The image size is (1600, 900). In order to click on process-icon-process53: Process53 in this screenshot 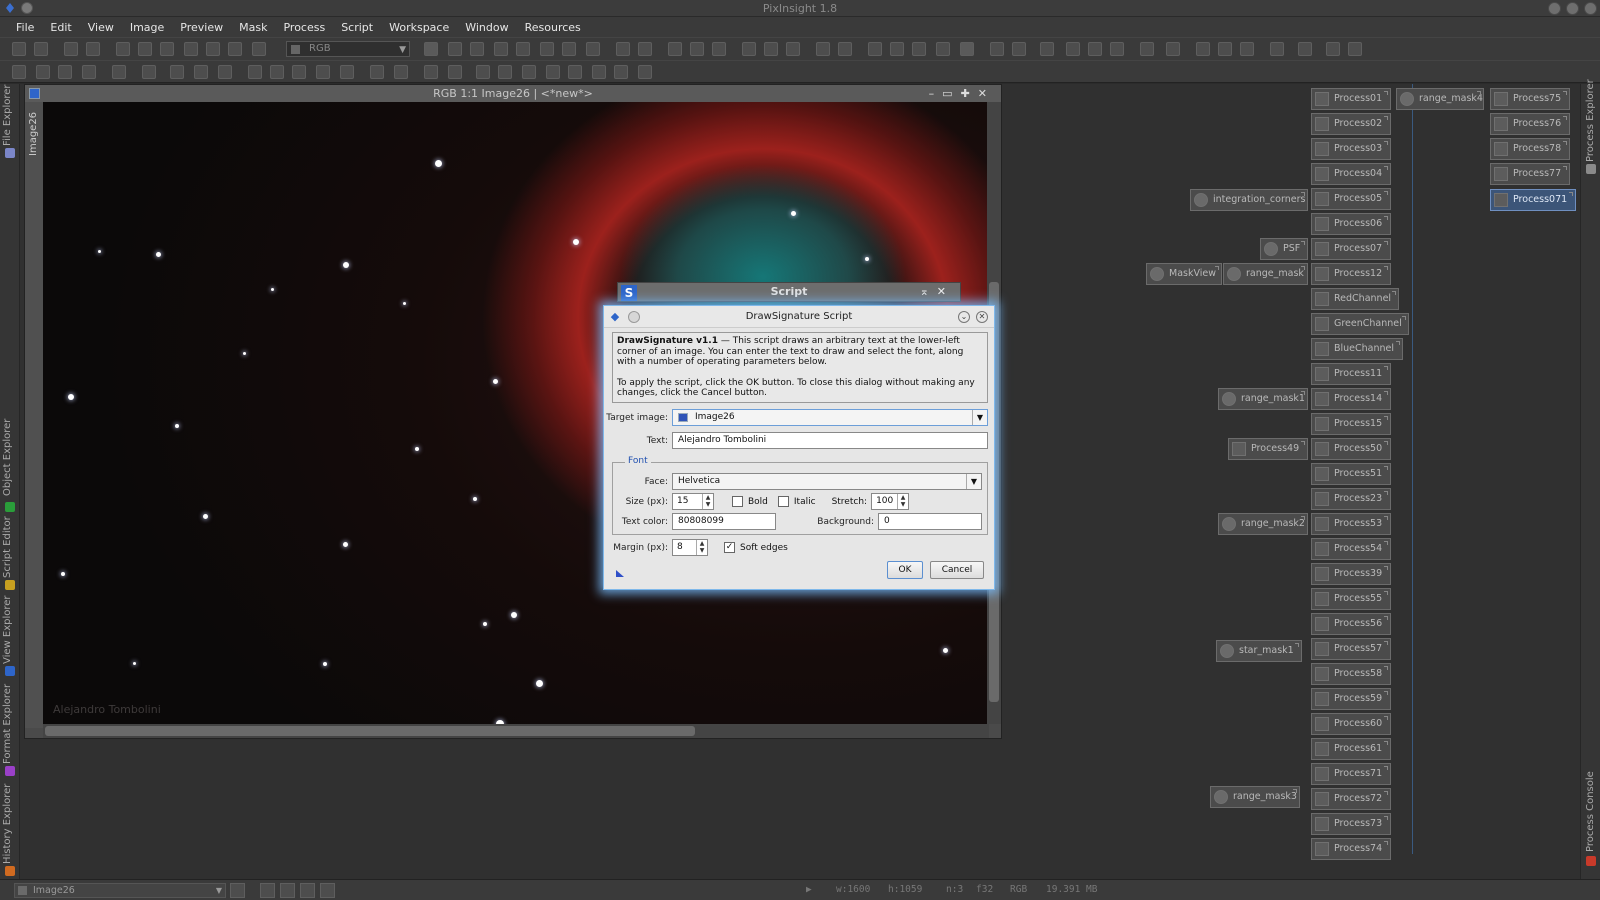, I will do `click(1351, 524)`.